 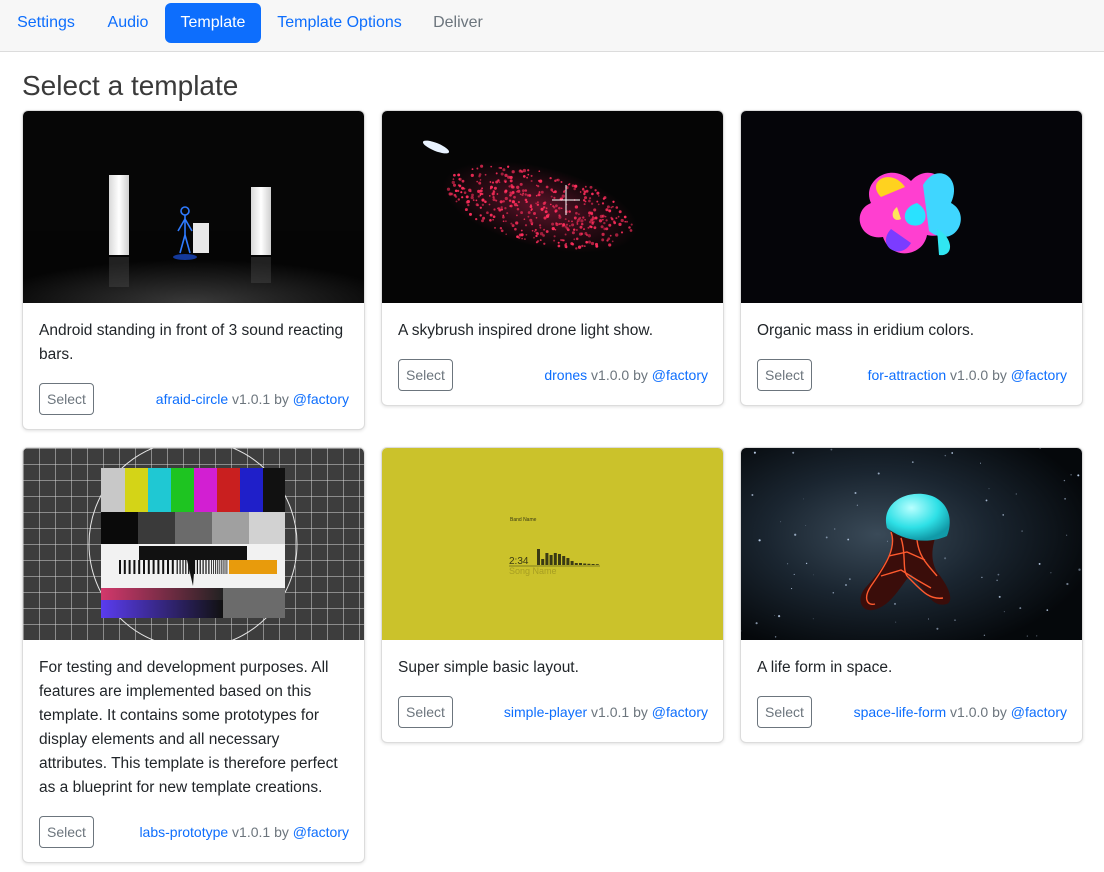 What do you see at coordinates (458, 23) in the screenshot?
I see `tab-deliver: Deliver` at bounding box center [458, 23].